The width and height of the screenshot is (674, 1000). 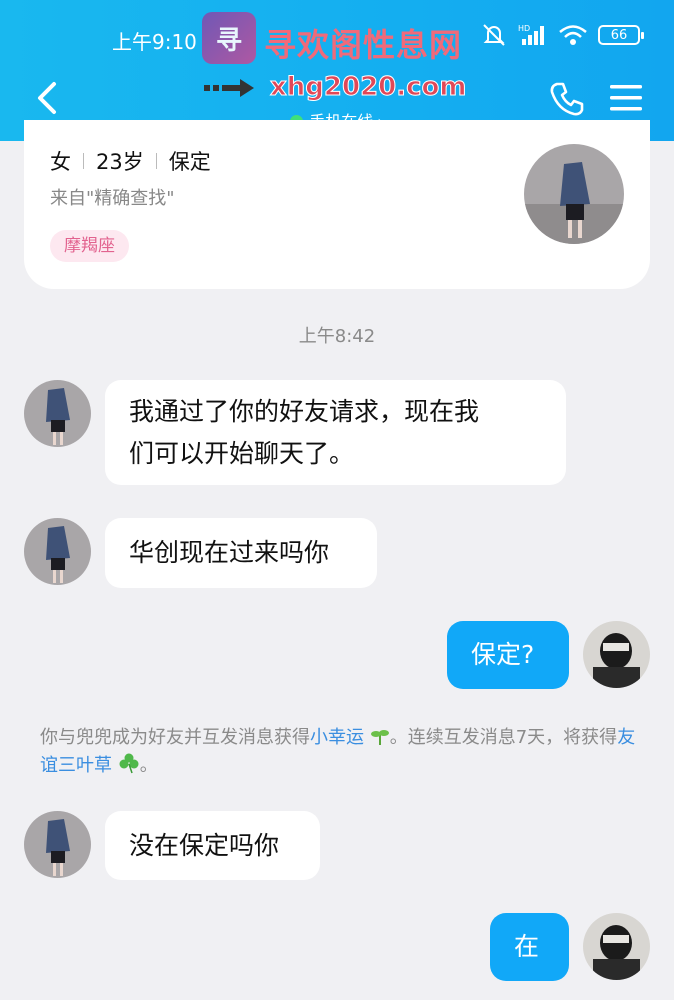 What do you see at coordinates (363, 45) in the screenshot?
I see `watermark-title: 寻欢阁性息网` at bounding box center [363, 45].